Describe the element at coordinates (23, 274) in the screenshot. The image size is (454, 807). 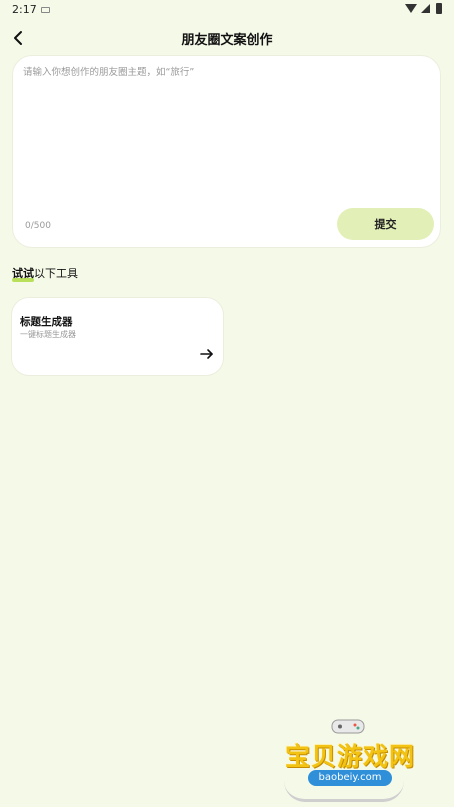
I see `section-heading-highlight: 试试` at that location.